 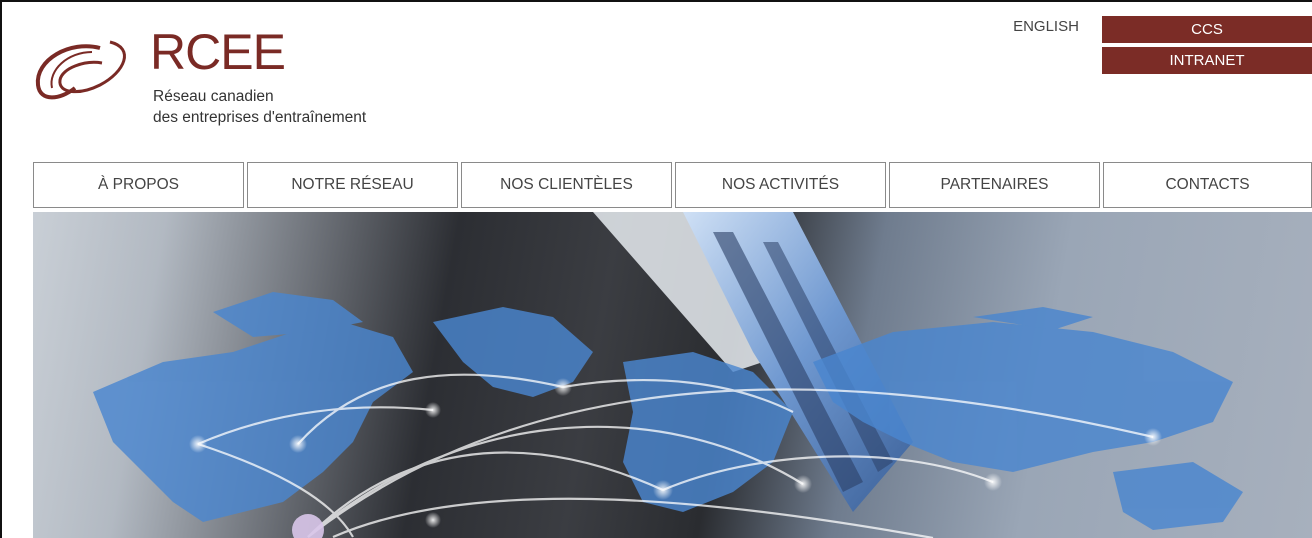 What do you see at coordinates (138, 185) in the screenshot?
I see `nav-item-a-propos: À PROPOS` at bounding box center [138, 185].